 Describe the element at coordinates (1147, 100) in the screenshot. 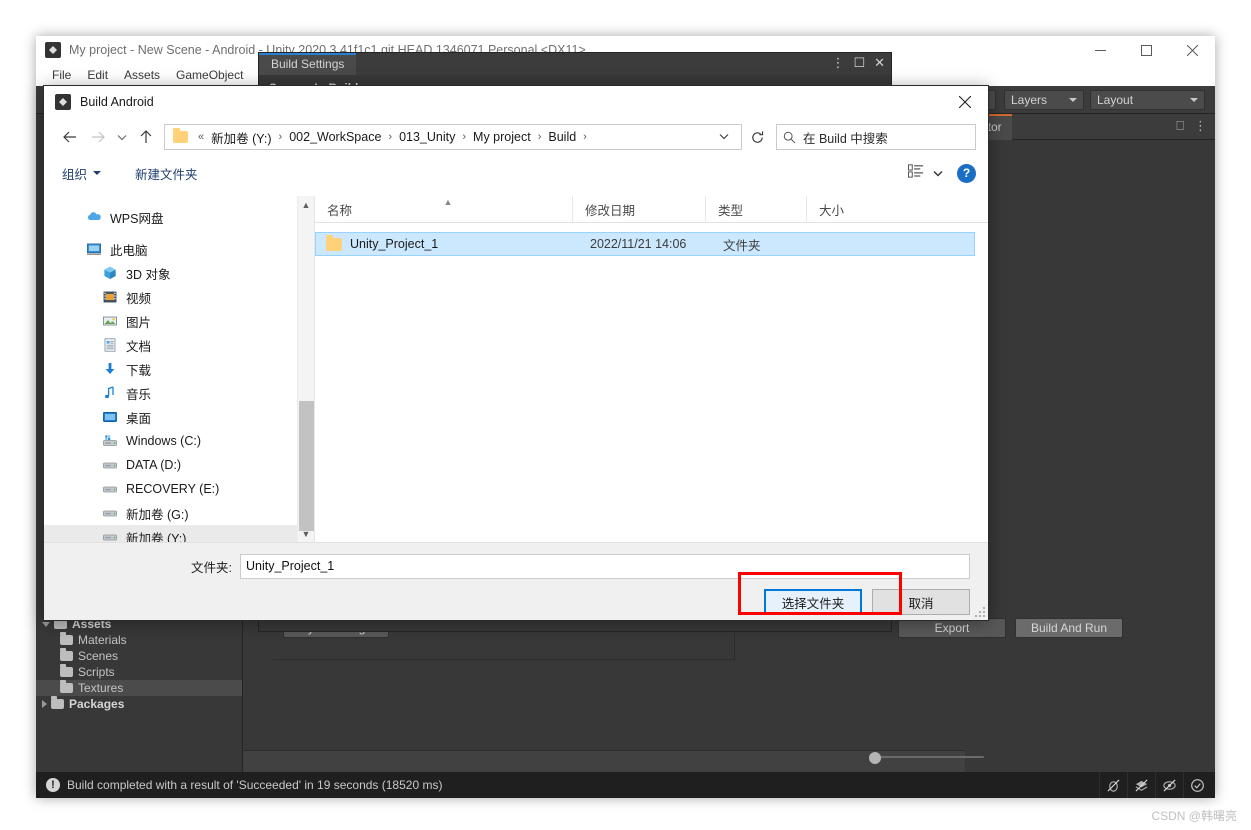

I see `layout-dropdown: Layout` at that location.